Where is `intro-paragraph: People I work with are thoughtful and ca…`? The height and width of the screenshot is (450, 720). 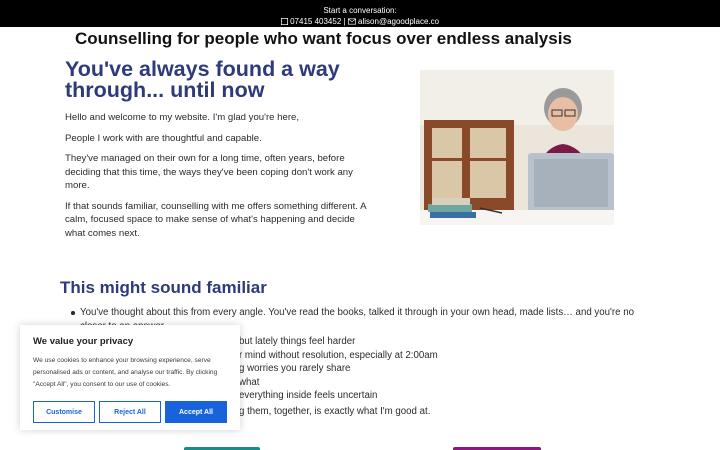 intro-paragraph: People I work with are thoughtful and ca… is located at coordinates (163, 138).